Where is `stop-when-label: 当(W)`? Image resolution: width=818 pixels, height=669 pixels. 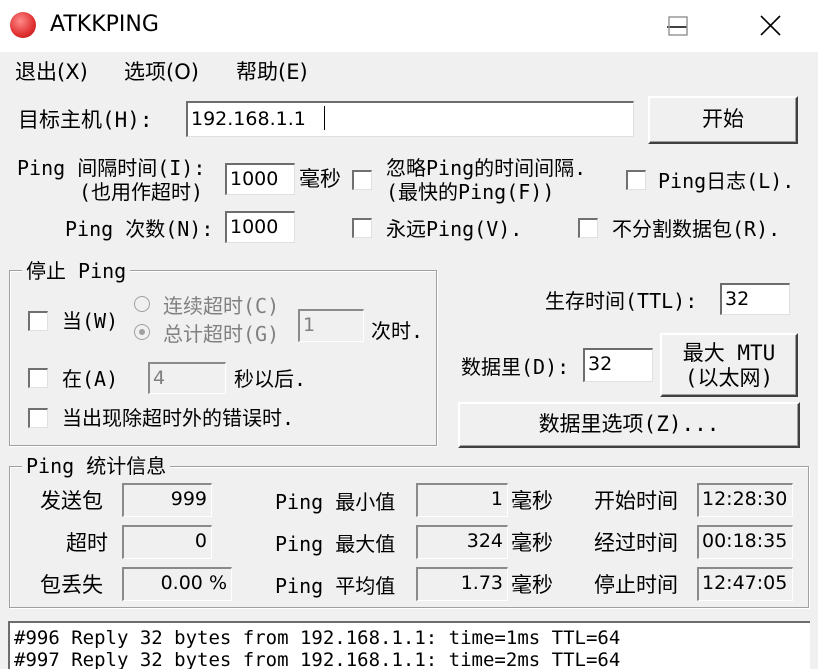
stop-when-label: 当(W) is located at coordinates (90, 321).